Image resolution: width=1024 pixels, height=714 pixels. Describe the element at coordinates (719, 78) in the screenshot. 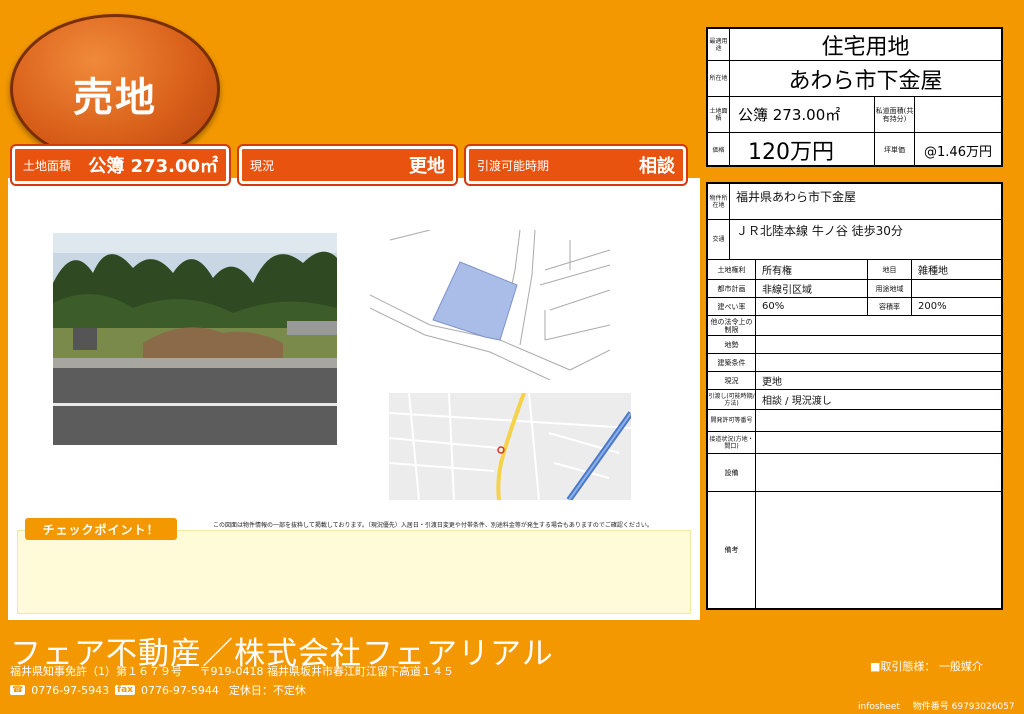

I see `location-label: 所在地` at that location.